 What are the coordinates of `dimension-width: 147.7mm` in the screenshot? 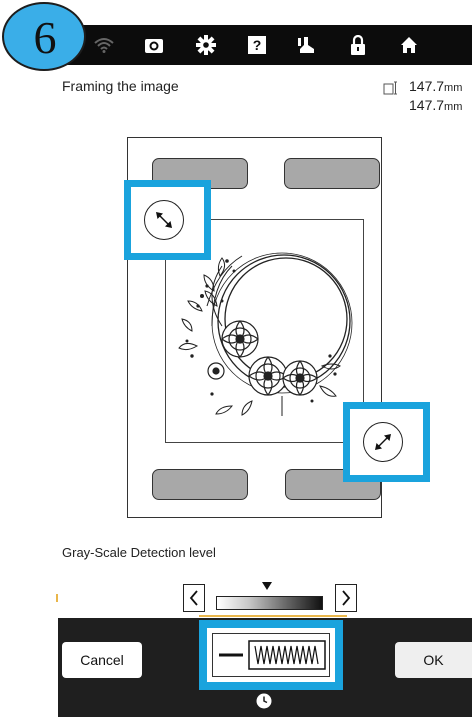 It's located at (436, 86).